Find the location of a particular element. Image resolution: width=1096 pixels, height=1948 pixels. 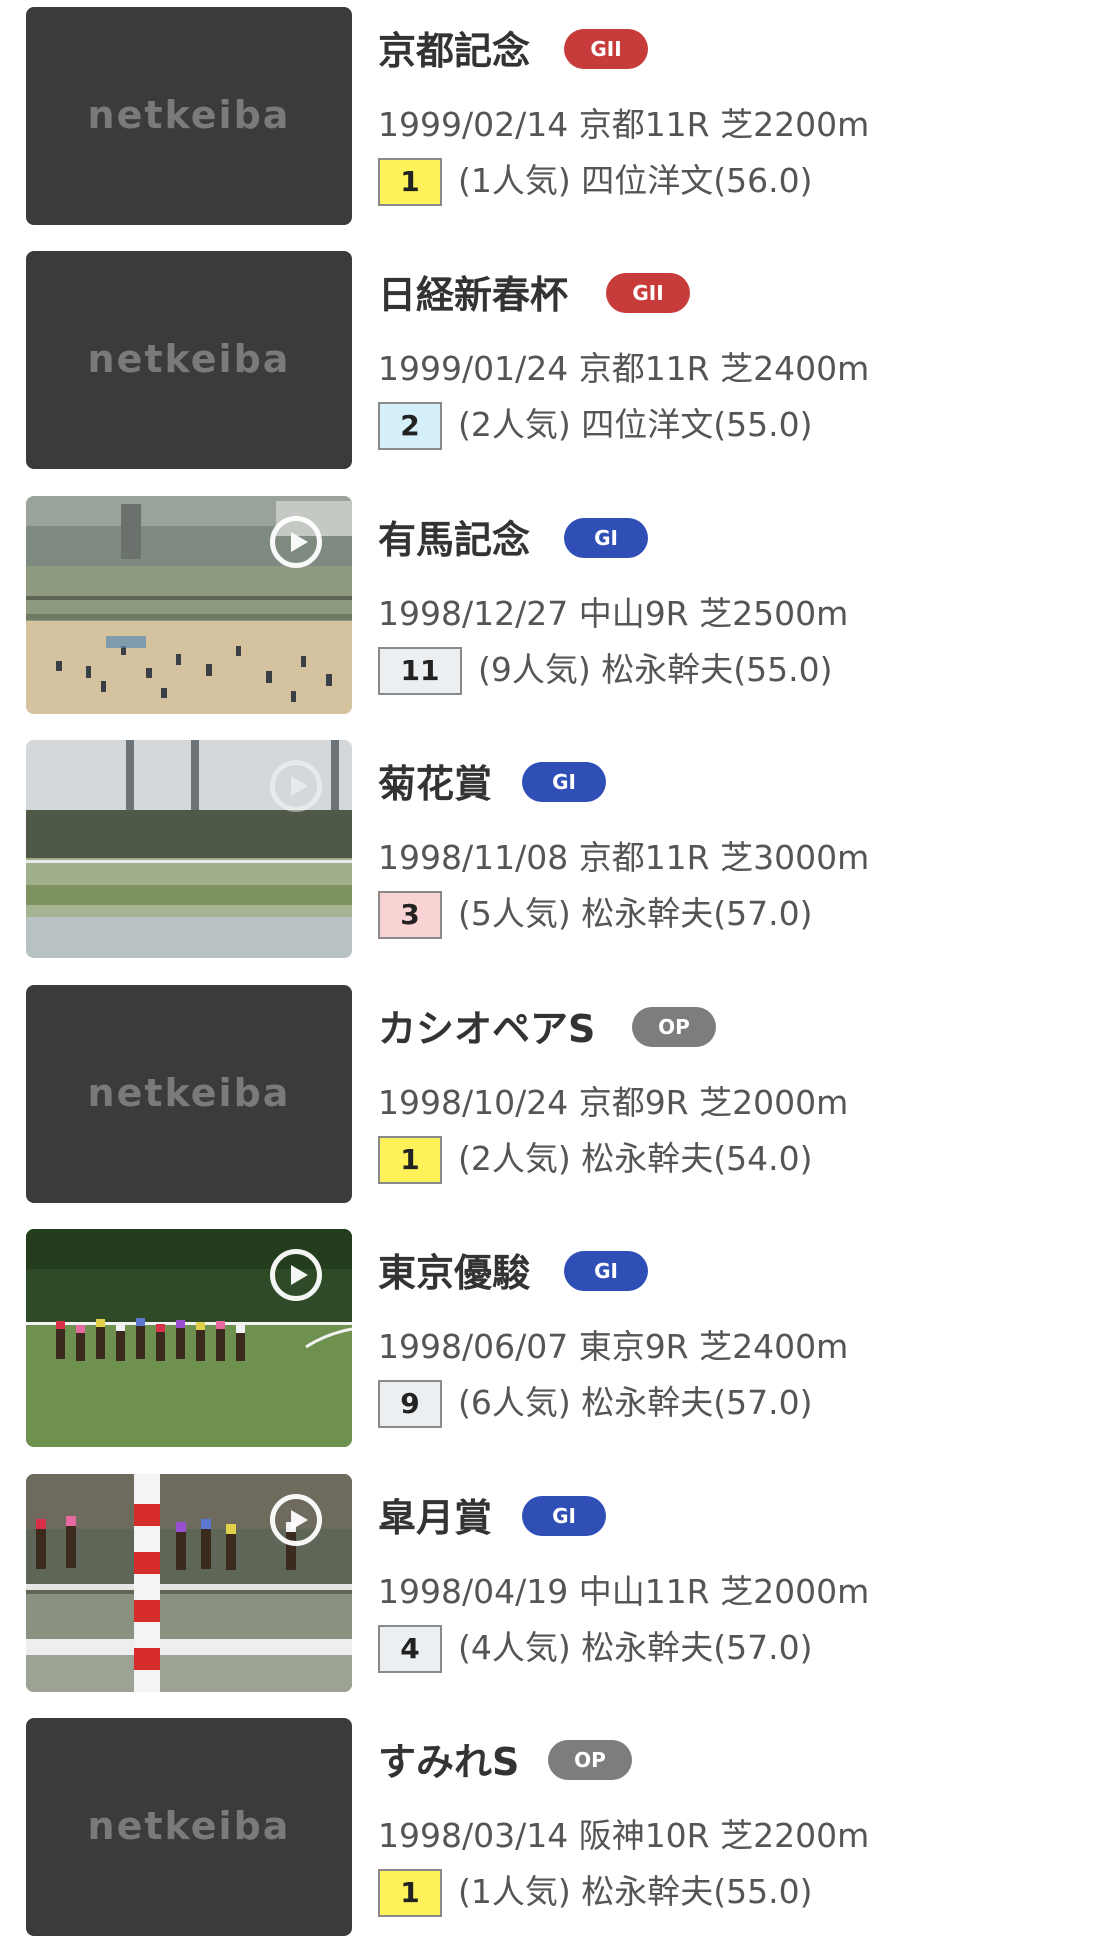

race-date-course: 1998/06/07 東京9R 芝2400m is located at coordinates (613, 1346).